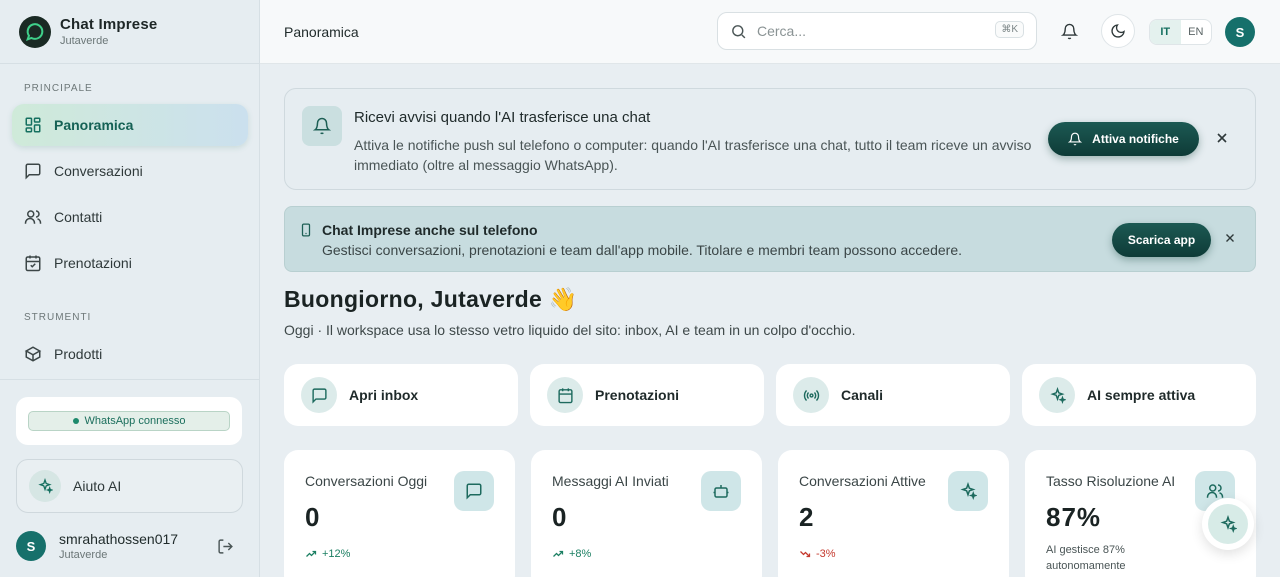 Image resolution: width=1280 pixels, height=577 pixels. I want to click on lang-it: IT, so click(1165, 32).